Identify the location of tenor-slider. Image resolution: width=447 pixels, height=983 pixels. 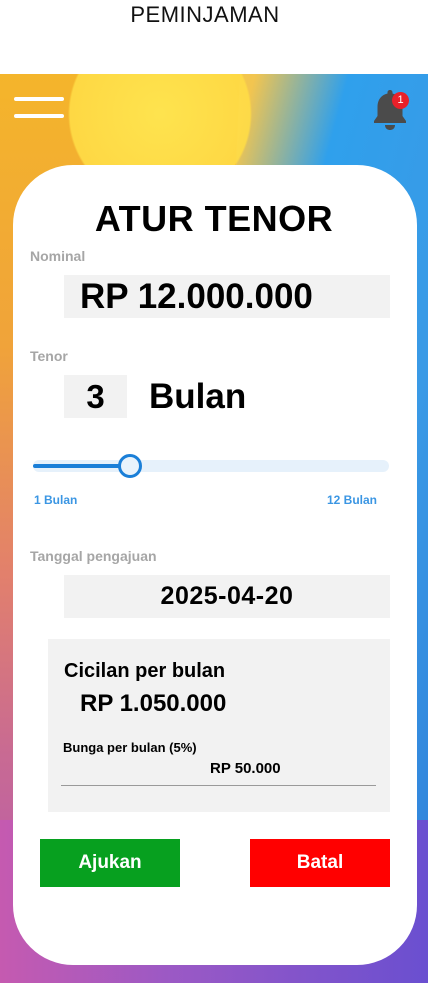
(211, 466).